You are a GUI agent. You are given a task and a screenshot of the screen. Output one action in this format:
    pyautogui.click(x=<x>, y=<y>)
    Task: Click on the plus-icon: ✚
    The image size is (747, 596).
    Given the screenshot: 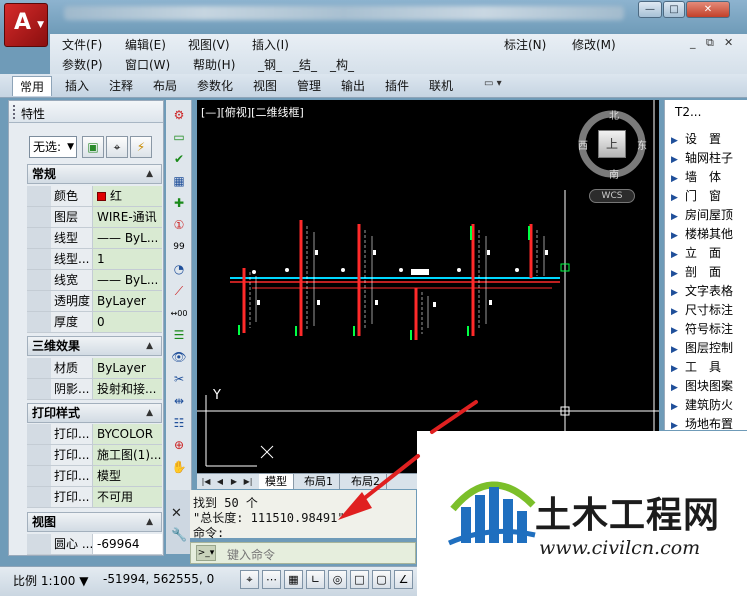 What is the action you would take?
    pyautogui.click(x=179, y=203)
    